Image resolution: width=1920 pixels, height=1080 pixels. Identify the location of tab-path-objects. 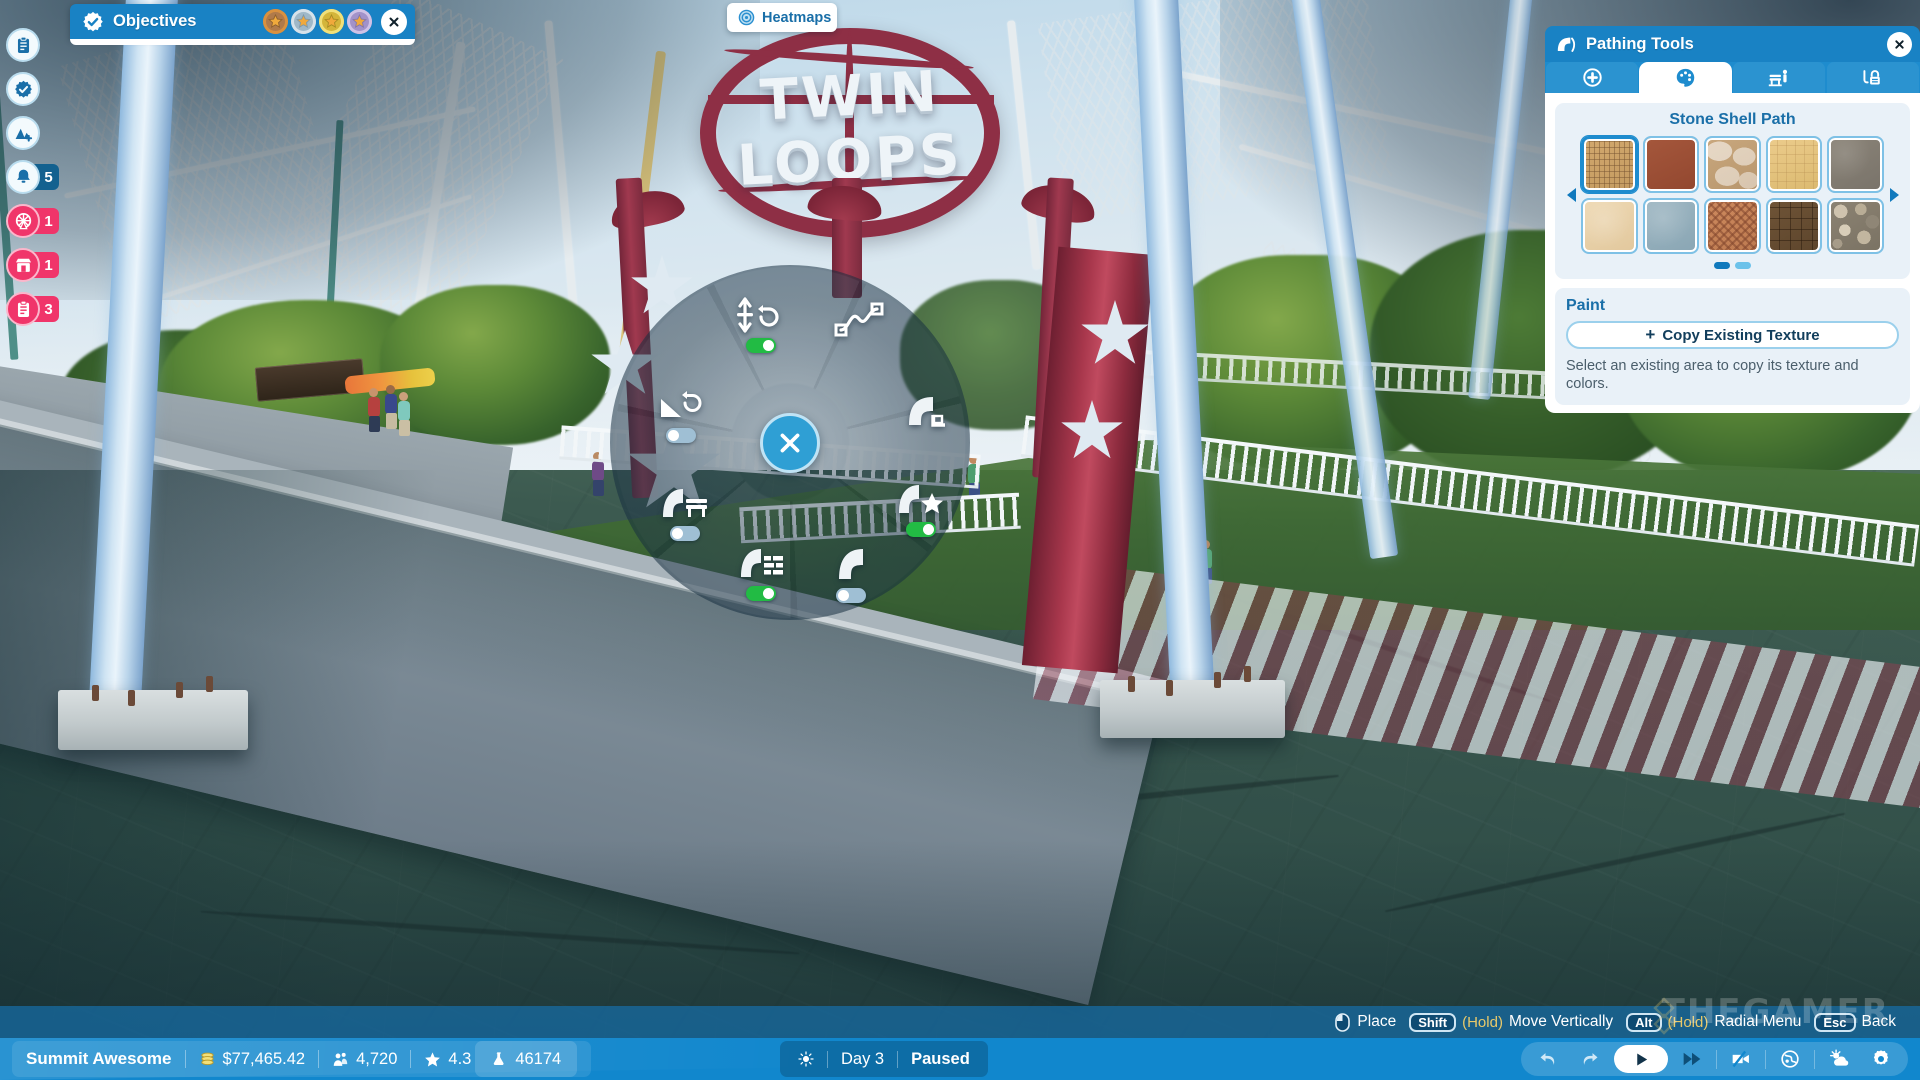
(1778, 77).